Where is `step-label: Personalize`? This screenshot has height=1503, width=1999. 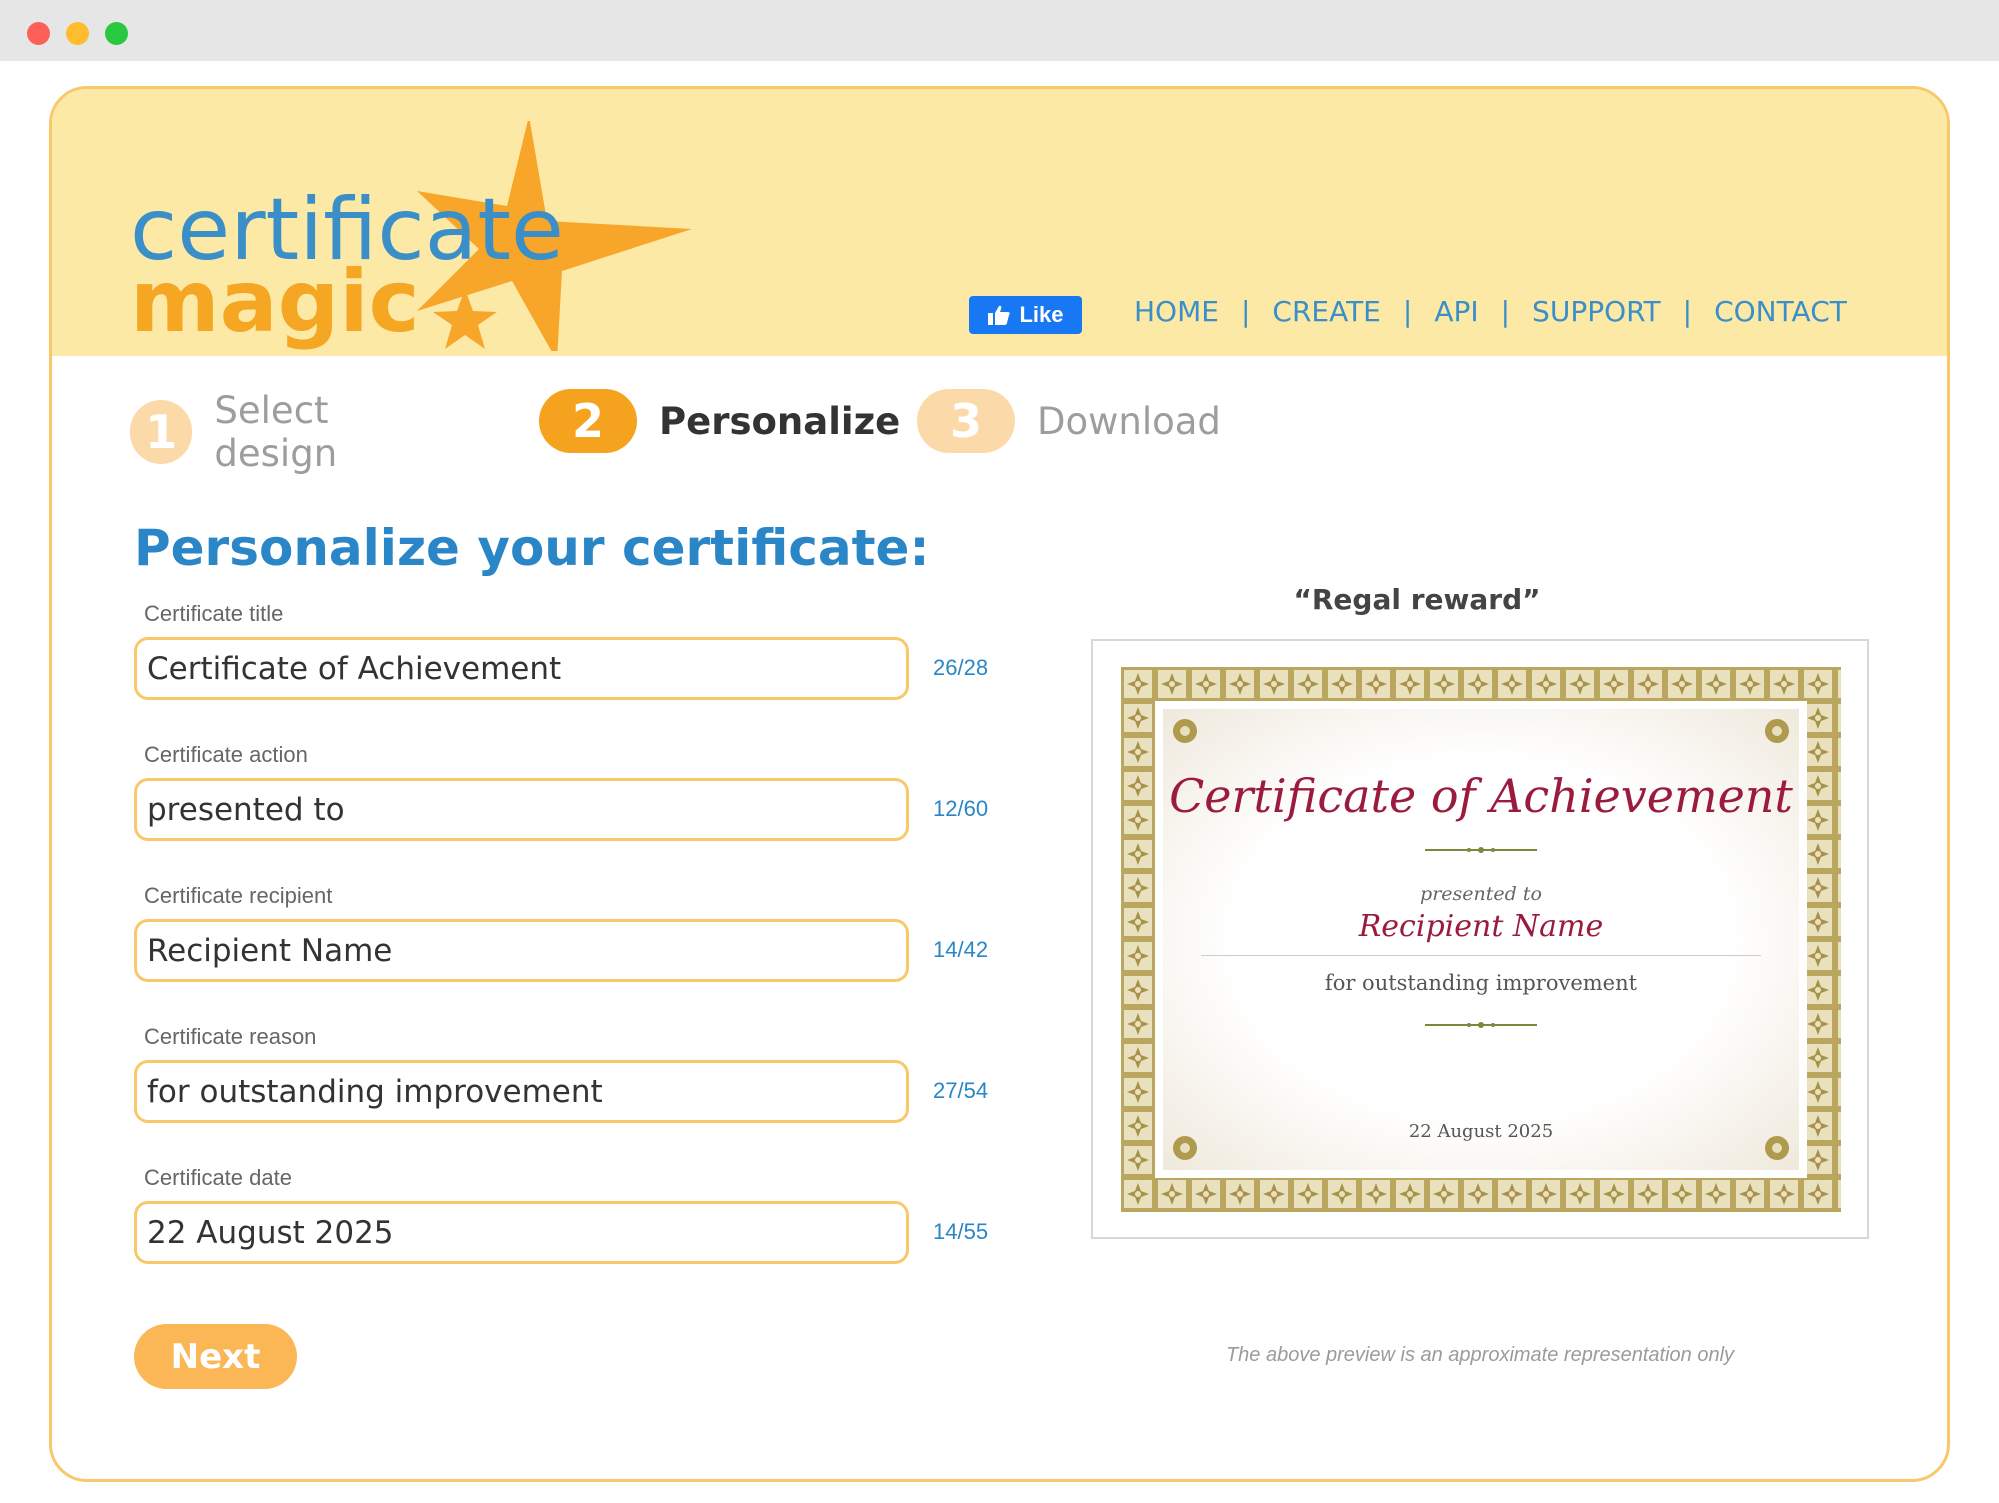 step-label: Personalize is located at coordinates (780, 421).